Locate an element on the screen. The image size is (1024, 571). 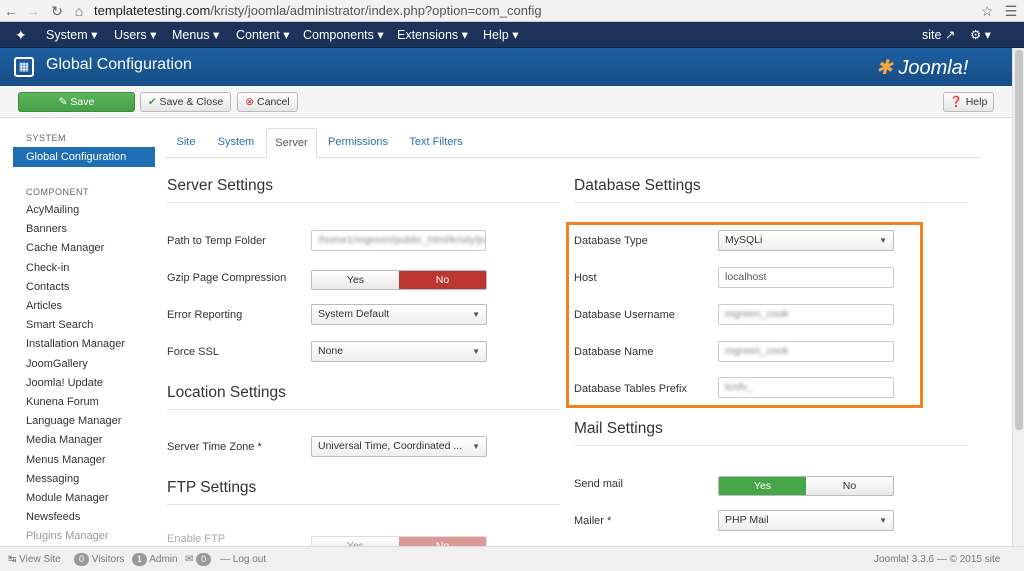
sidebar-item: Joomla! Update is located at coordinates (64, 383).